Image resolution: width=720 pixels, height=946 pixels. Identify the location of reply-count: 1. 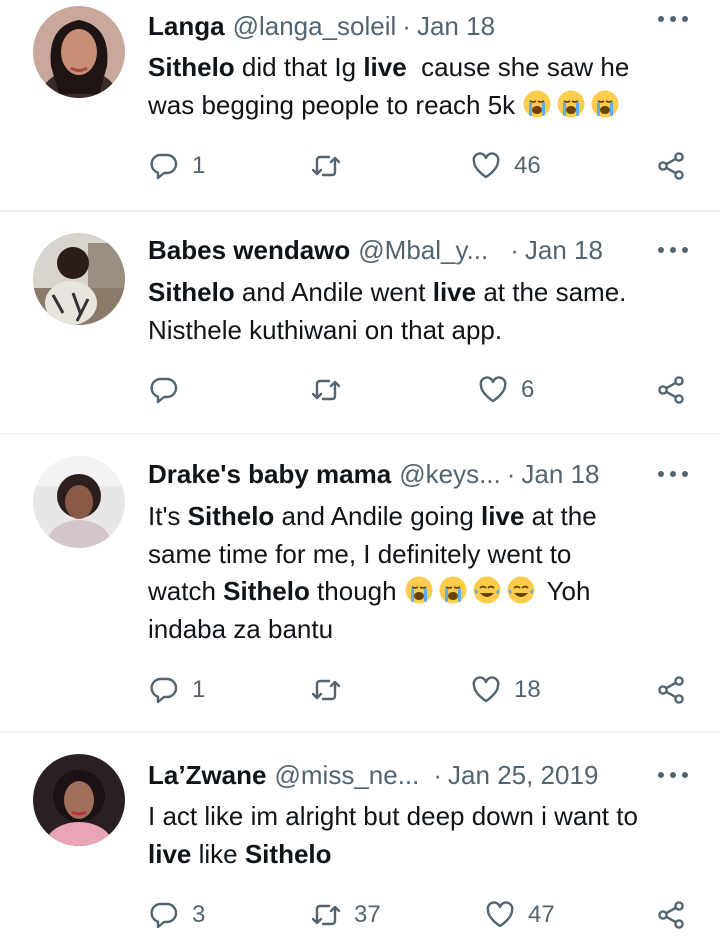
(199, 165).